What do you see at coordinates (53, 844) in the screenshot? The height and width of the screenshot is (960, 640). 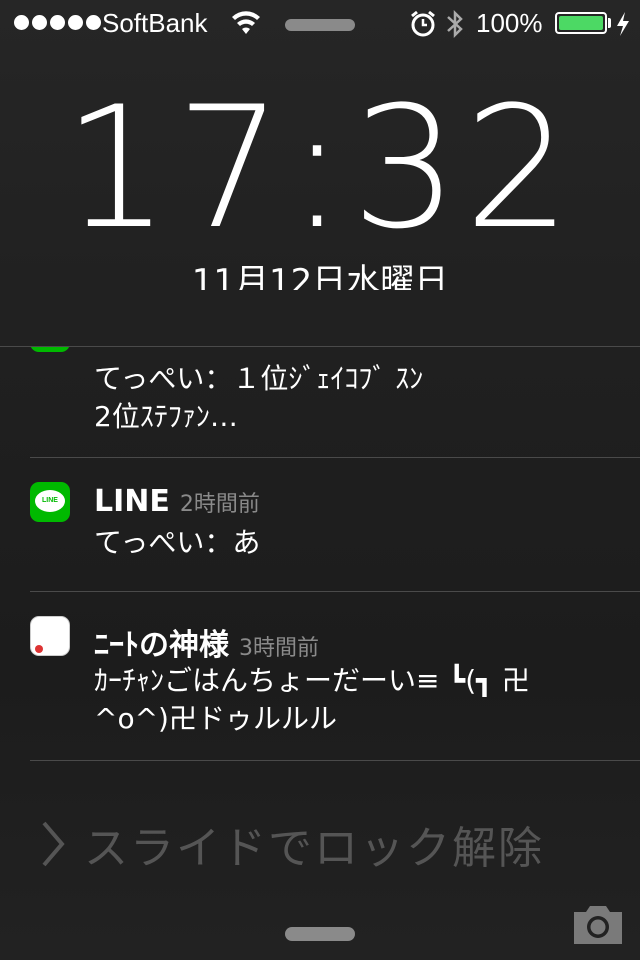 I see `chevron-right-icon` at bounding box center [53, 844].